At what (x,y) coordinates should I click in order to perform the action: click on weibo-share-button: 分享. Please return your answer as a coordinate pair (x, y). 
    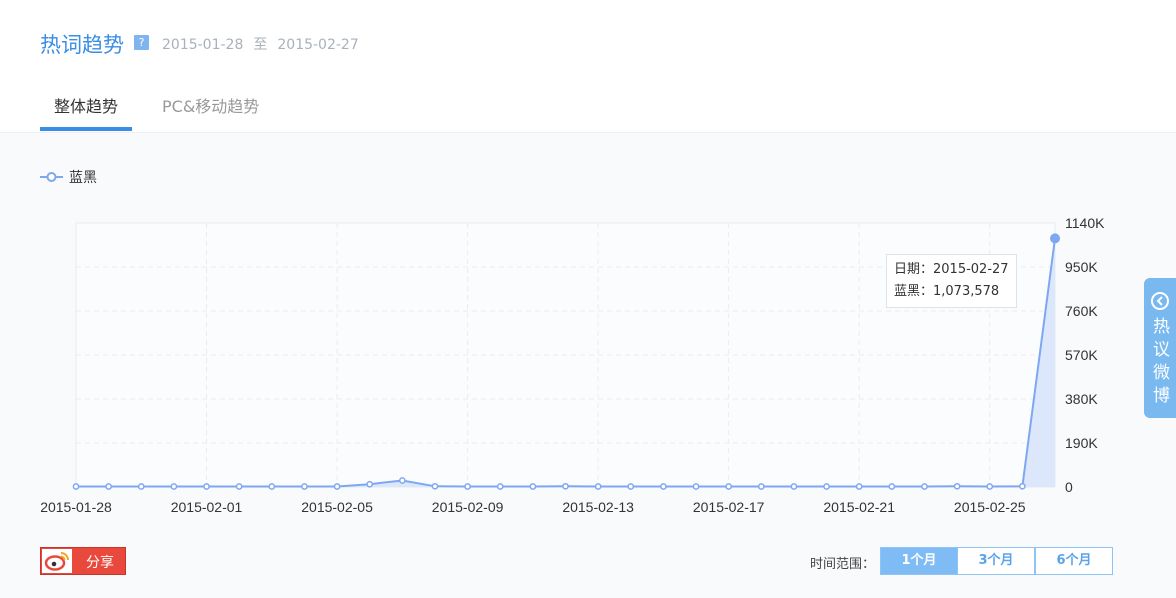
    Looking at the image, I should click on (83, 561).